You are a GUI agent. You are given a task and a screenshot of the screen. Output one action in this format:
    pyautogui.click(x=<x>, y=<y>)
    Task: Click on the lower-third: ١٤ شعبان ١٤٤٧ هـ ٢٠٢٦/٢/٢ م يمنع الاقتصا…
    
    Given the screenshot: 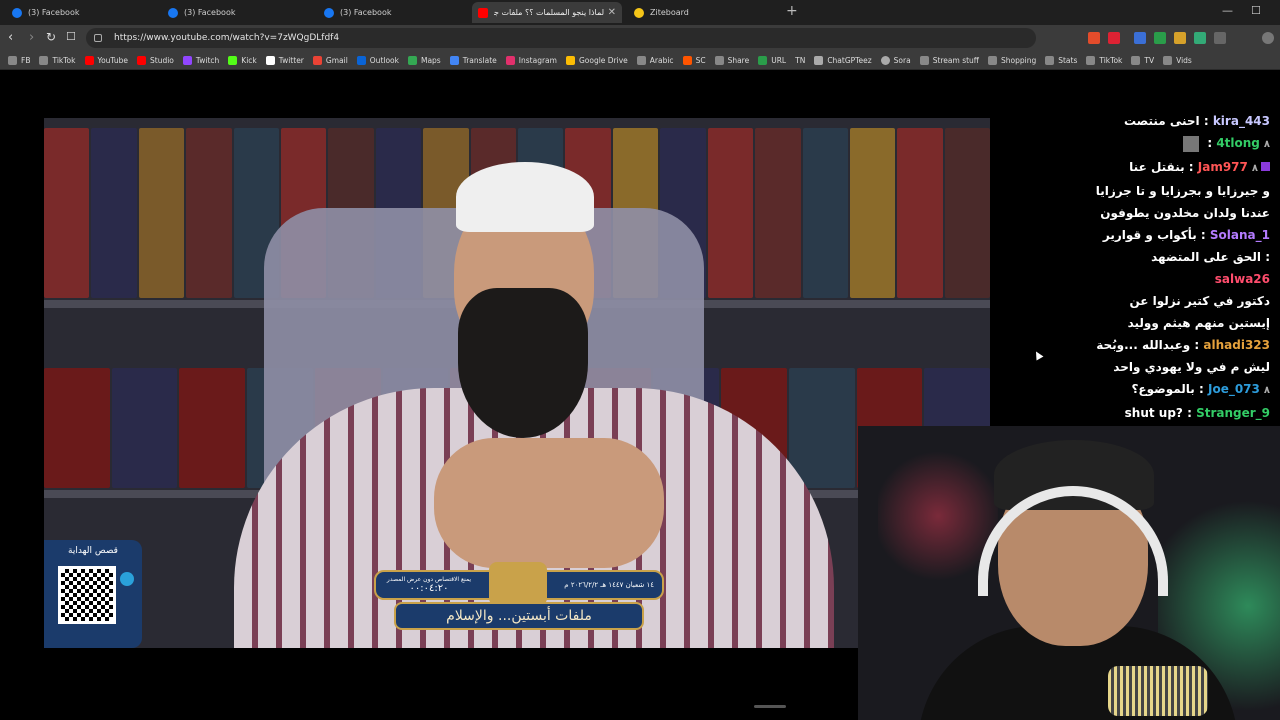 What is the action you would take?
    pyautogui.click(x=519, y=604)
    